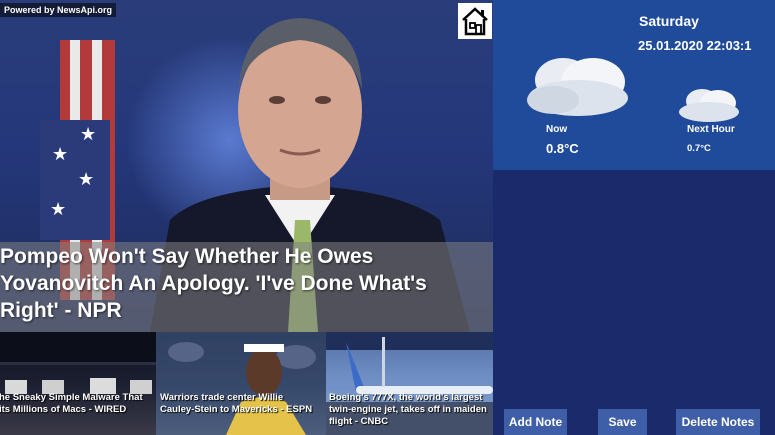 The height and width of the screenshot is (435, 775). I want to click on save-button: Save, so click(622, 422).